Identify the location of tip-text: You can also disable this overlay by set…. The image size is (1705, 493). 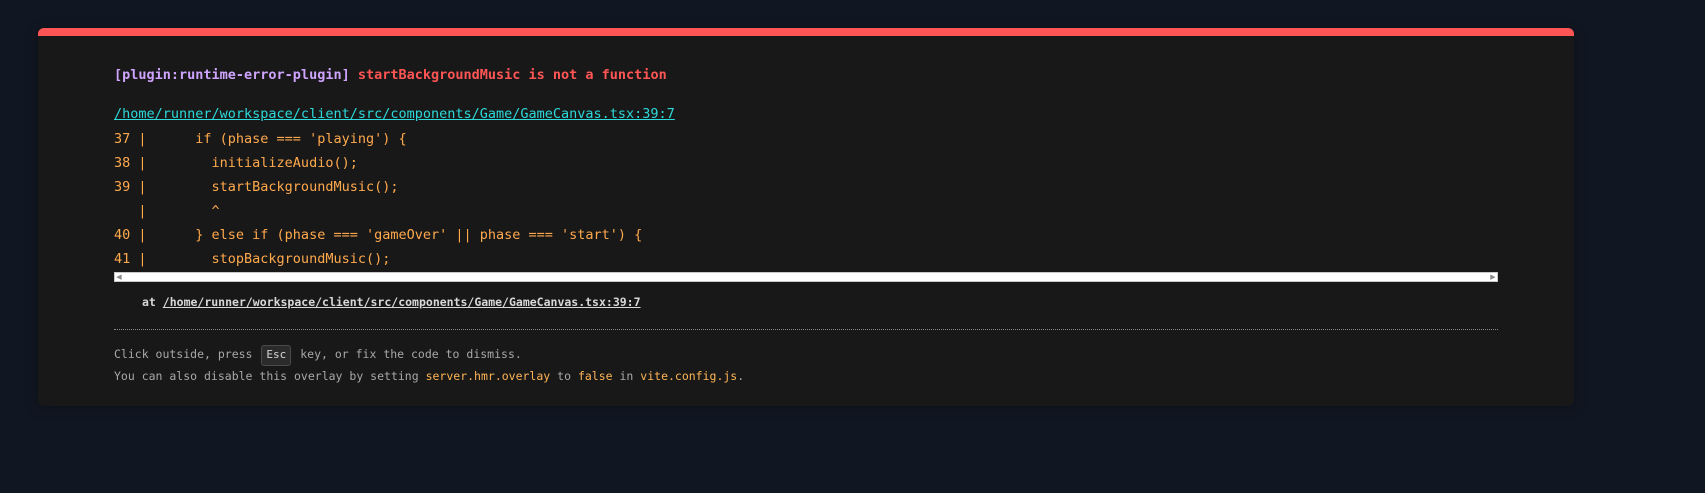
(266, 376).